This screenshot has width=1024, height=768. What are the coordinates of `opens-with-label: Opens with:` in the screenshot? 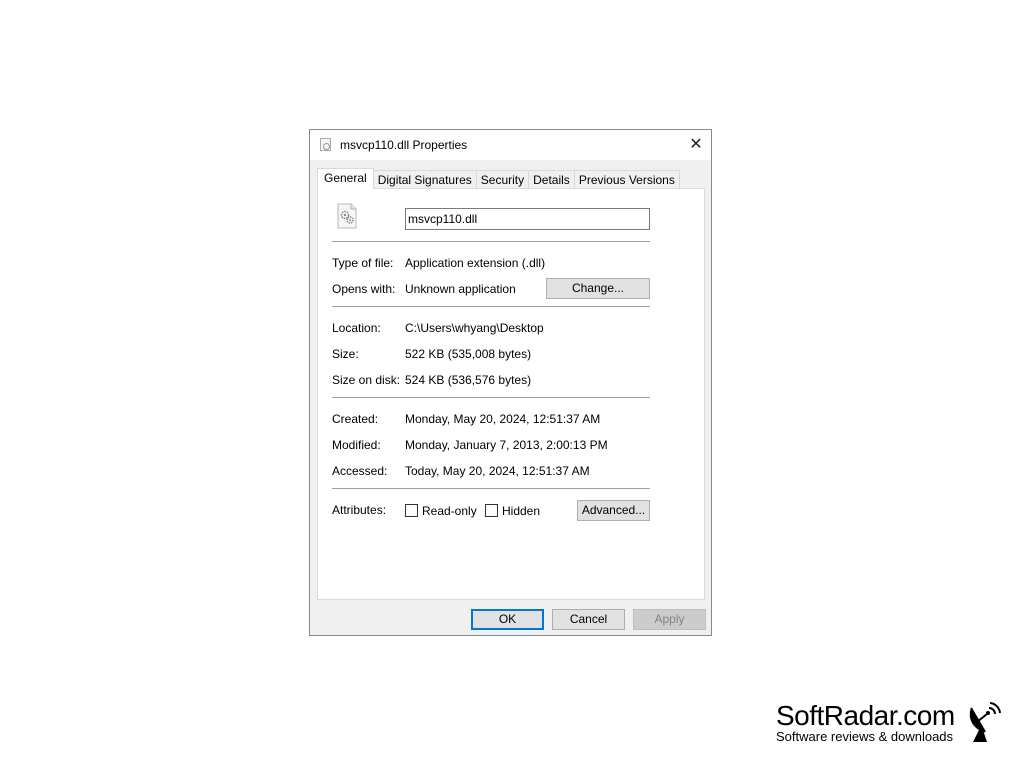 It's located at (364, 289).